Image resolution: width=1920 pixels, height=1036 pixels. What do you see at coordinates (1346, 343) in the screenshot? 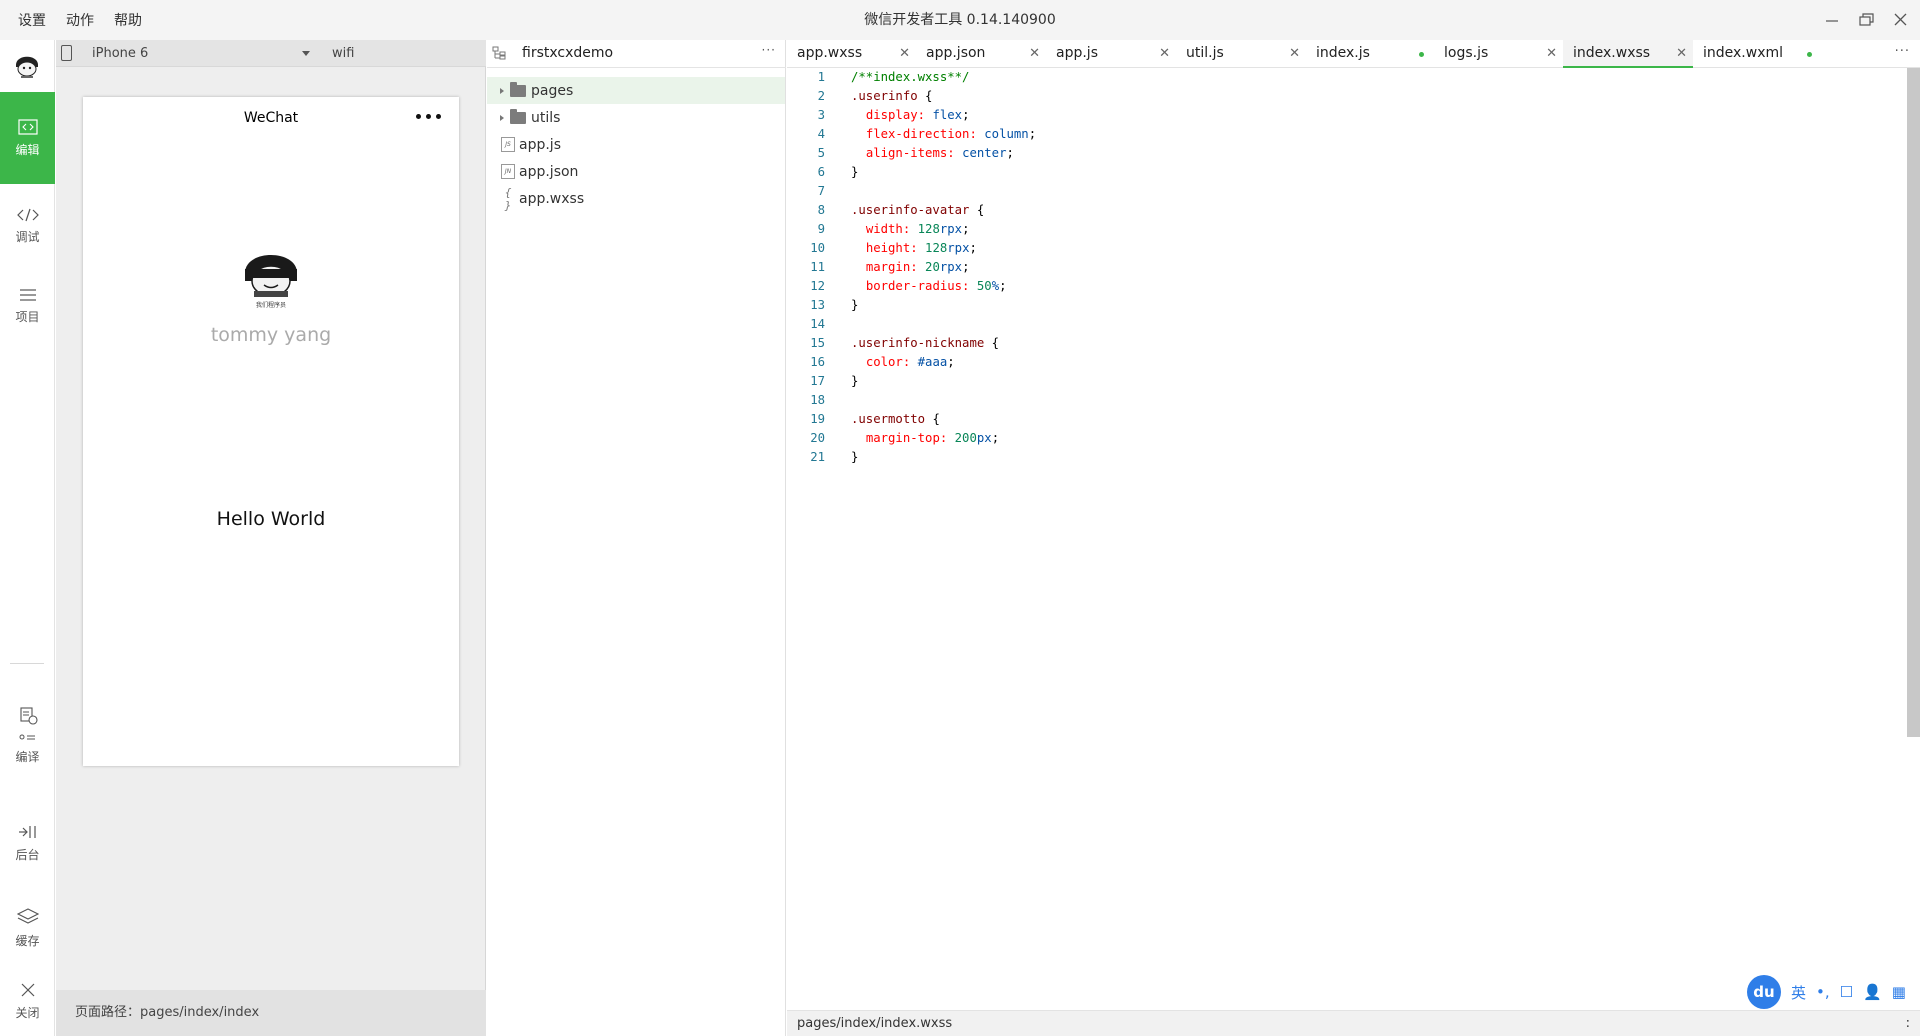
I see `code-line: 15 .userinfo-nickname {` at bounding box center [1346, 343].